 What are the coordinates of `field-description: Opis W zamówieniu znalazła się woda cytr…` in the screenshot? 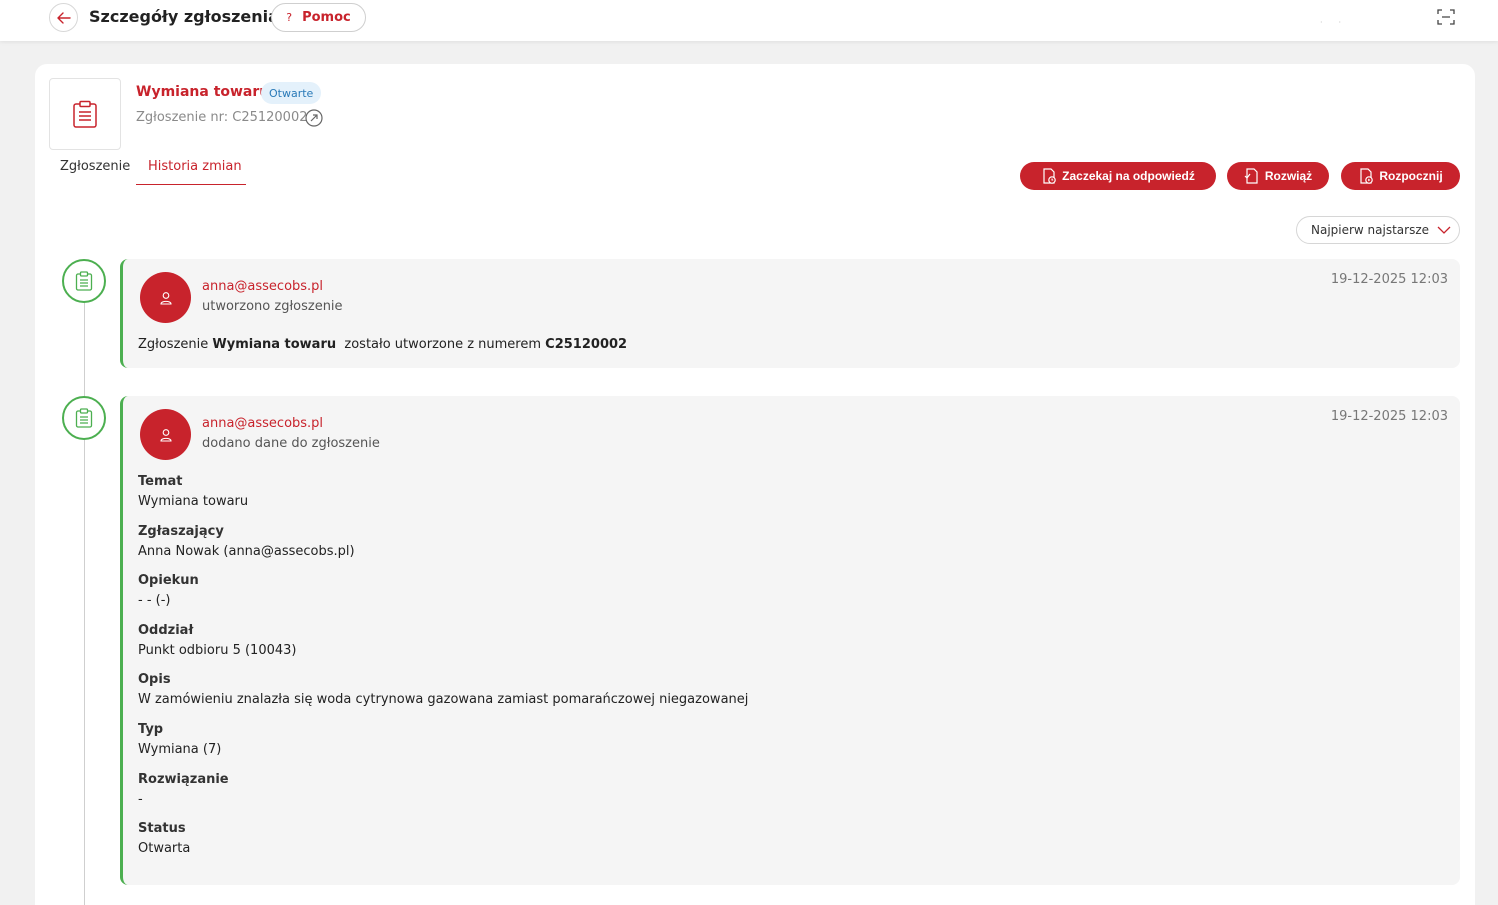 It's located at (788, 697).